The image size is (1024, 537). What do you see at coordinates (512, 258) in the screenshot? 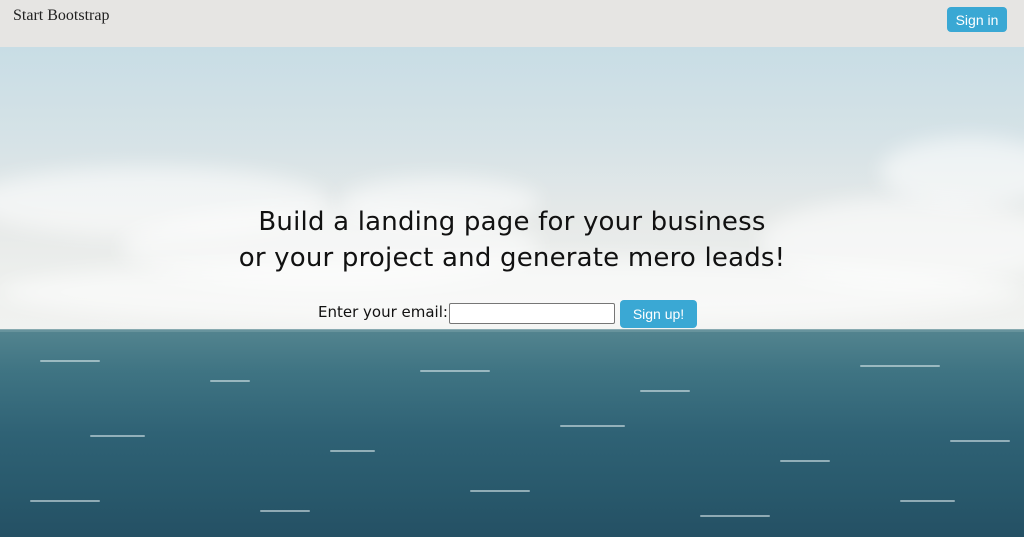
I see `hero-headline-line2: or your project and generate mero leads!` at bounding box center [512, 258].